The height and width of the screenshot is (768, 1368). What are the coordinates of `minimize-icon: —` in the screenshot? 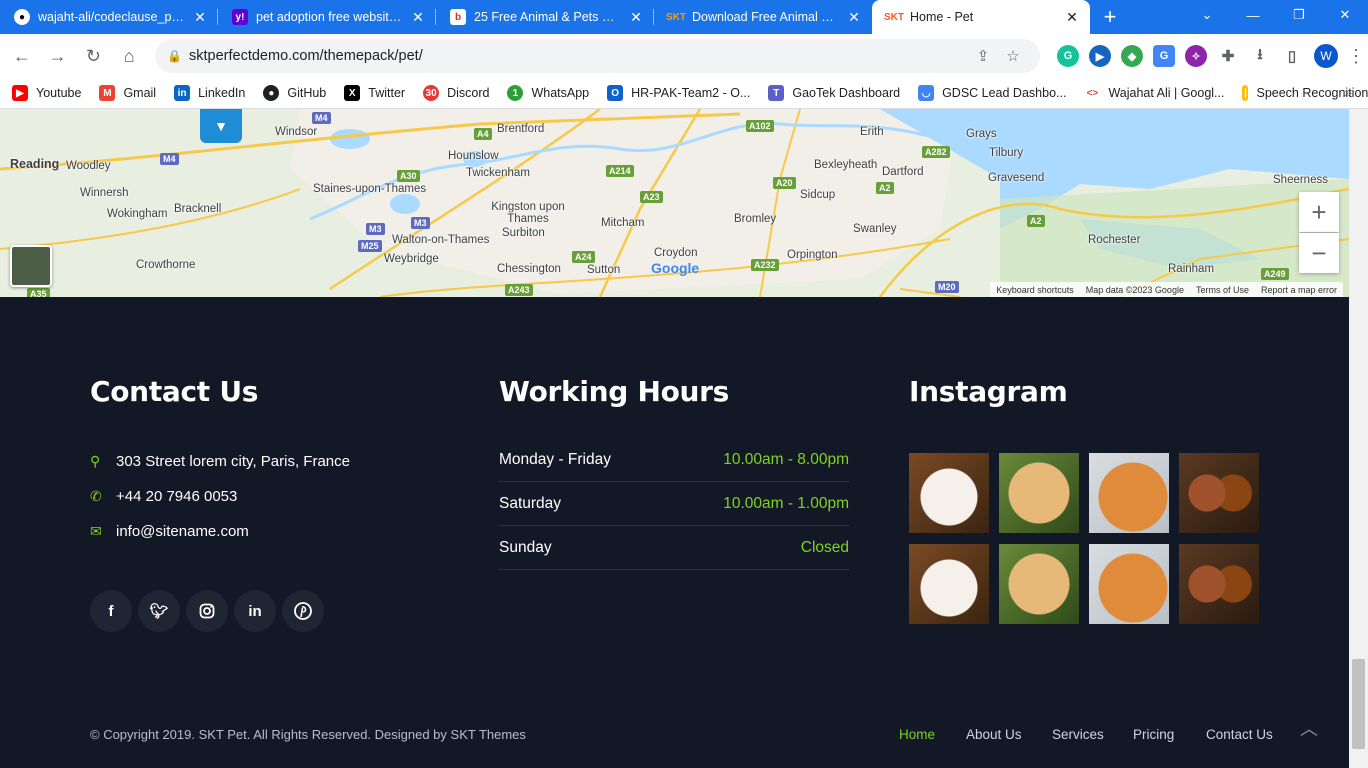 It's located at (1253, 15).